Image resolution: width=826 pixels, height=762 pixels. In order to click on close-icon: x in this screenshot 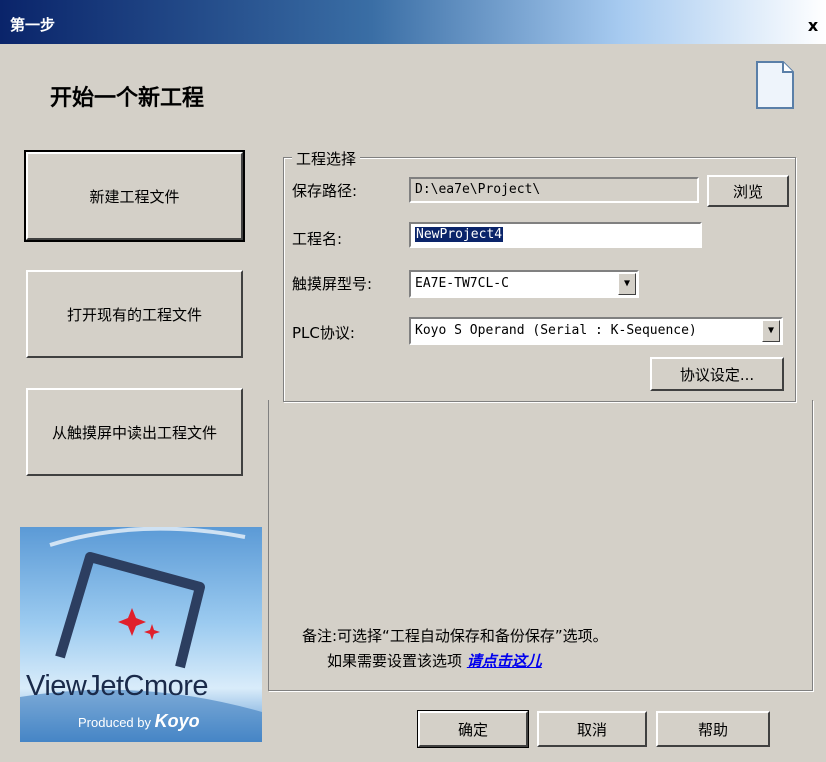, I will do `click(813, 26)`.